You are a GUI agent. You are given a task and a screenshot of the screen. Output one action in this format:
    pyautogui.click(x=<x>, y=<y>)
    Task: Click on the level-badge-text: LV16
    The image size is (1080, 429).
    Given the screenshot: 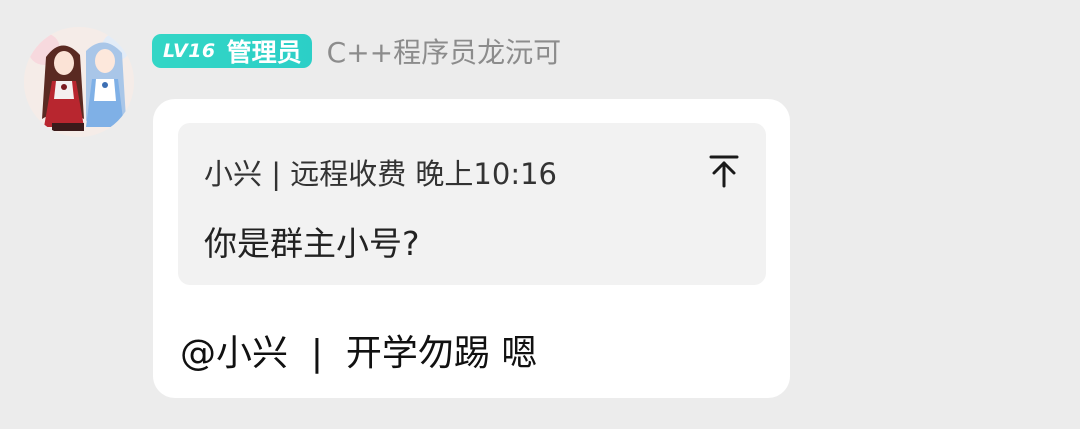 What is the action you would take?
    pyautogui.click(x=189, y=51)
    